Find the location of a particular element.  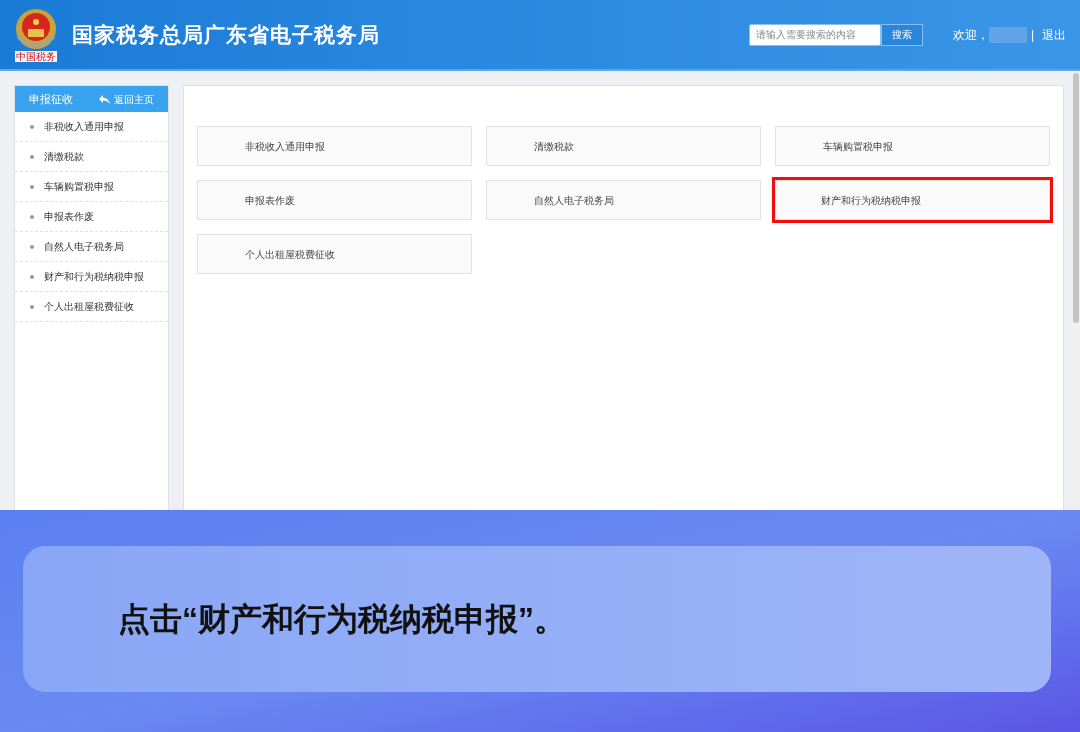

emblem-icon is located at coordinates (36, 29).